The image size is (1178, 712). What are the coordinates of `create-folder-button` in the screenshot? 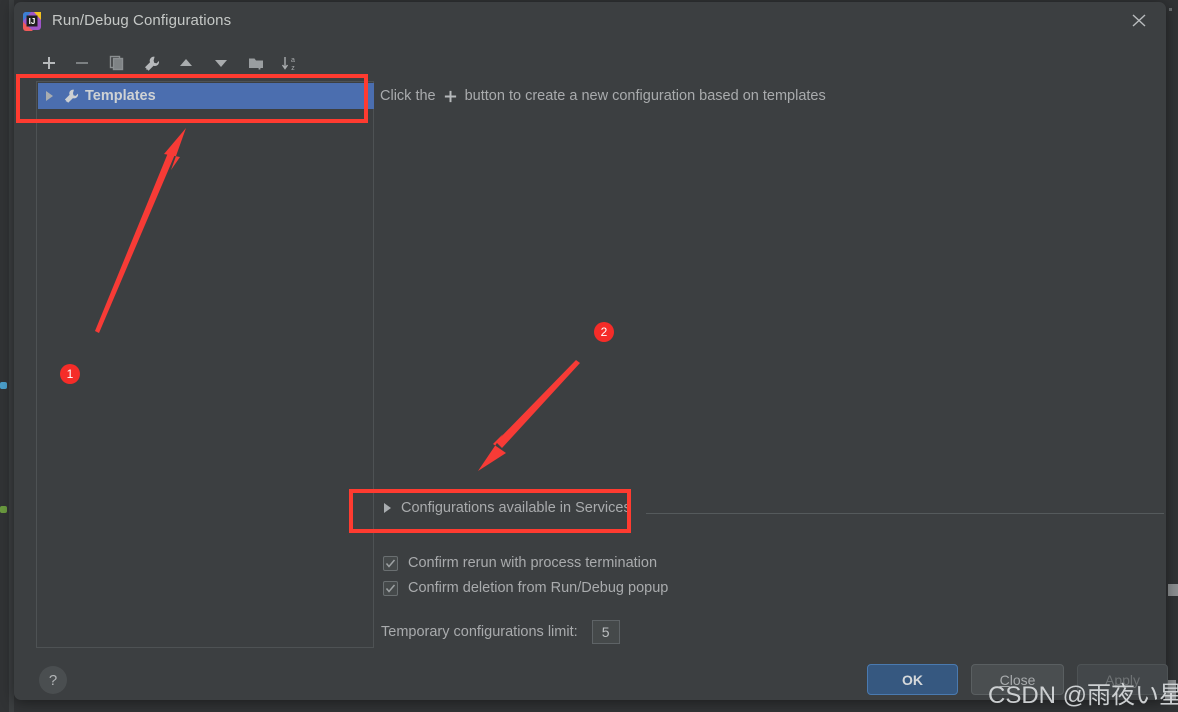 It's located at (256, 63).